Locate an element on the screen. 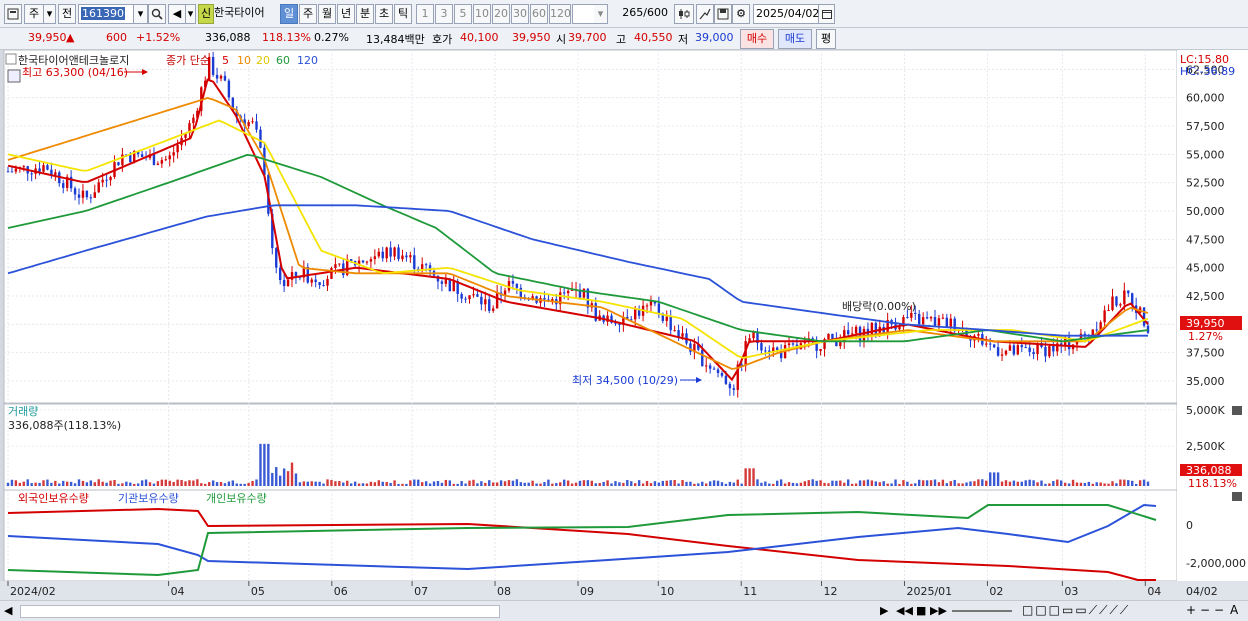  text-size-icon: A is located at coordinates (1234, 610).